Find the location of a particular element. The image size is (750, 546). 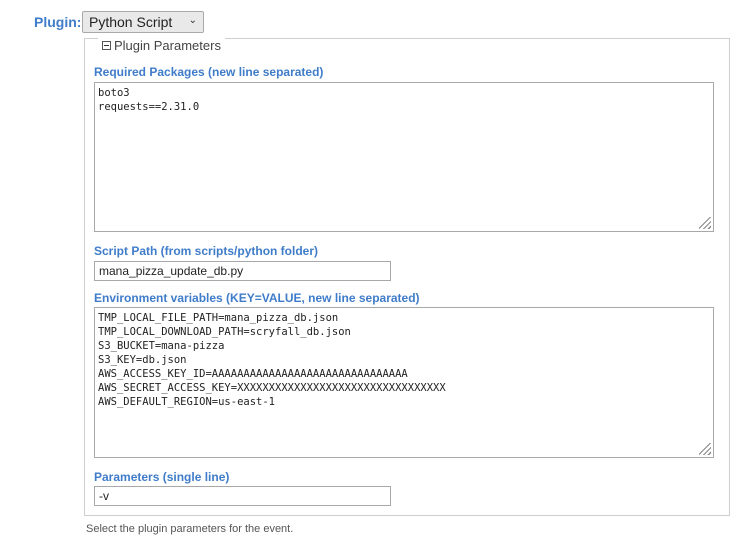

script-path-label: Script Path (from scripts/python folder) is located at coordinates (206, 251).